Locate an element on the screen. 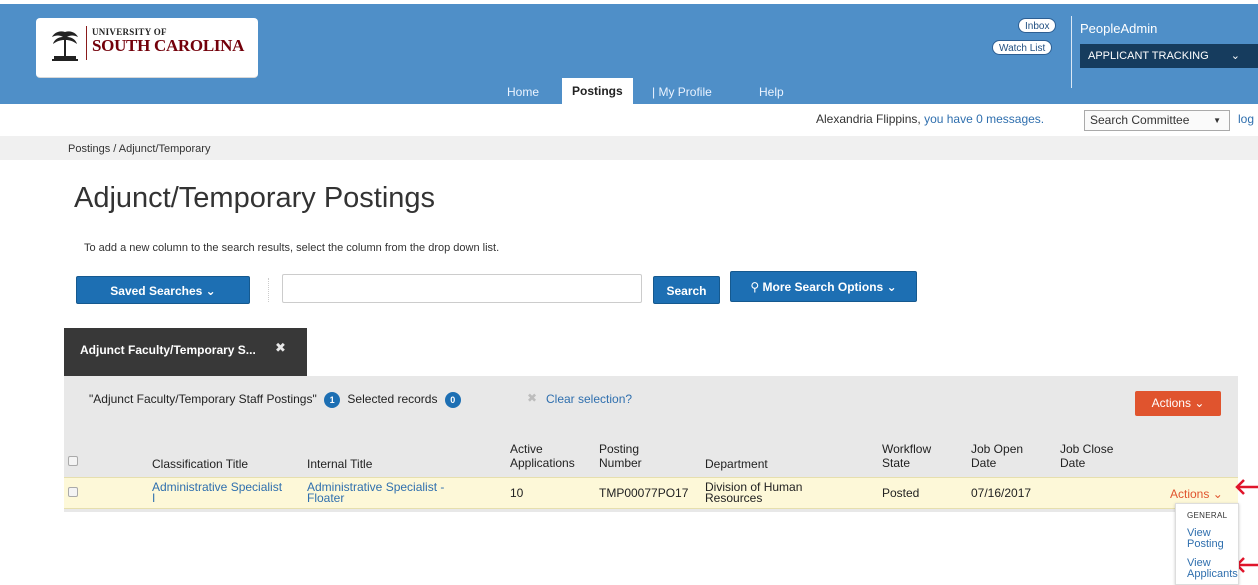 Image resolution: width=1258 pixels, height=585 pixels. job-open-date-cell: 07/16/2017 is located at coordinates (1001, 493).